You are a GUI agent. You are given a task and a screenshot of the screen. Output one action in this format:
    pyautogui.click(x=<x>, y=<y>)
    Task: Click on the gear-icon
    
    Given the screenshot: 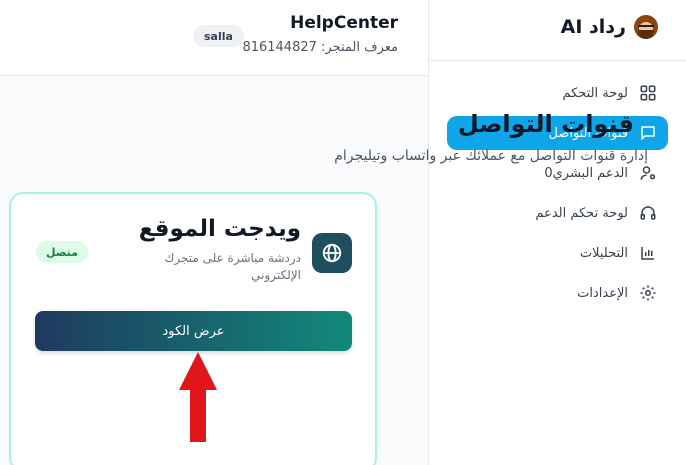 What is the action you would take?
    pyautogui.click(x=648, y=293)
    